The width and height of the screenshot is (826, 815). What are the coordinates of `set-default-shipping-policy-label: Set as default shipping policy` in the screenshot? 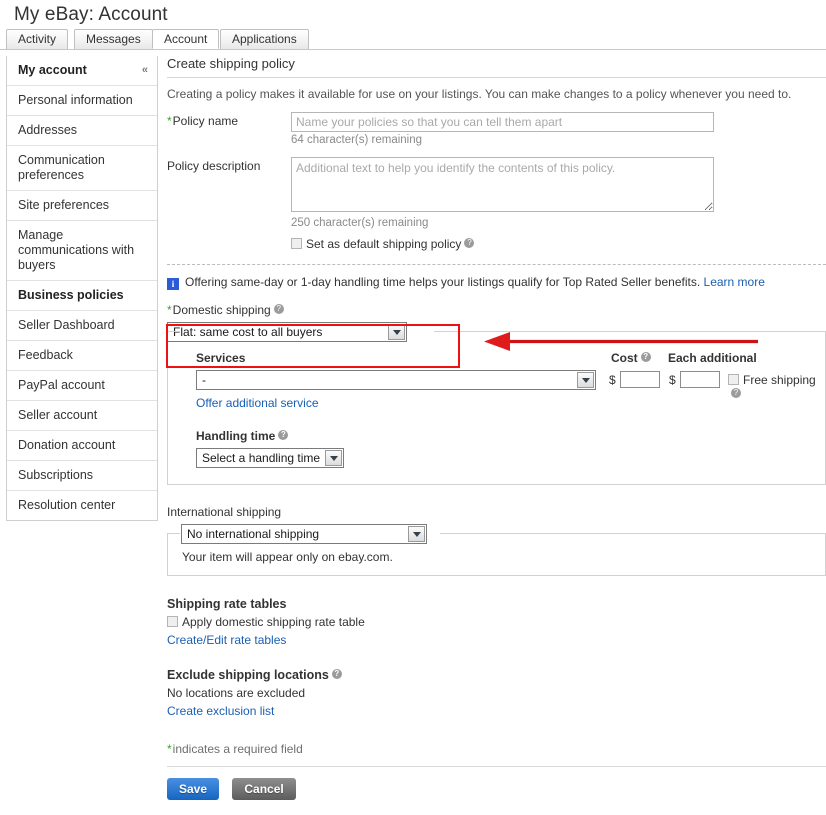 It's located at (384, 244).